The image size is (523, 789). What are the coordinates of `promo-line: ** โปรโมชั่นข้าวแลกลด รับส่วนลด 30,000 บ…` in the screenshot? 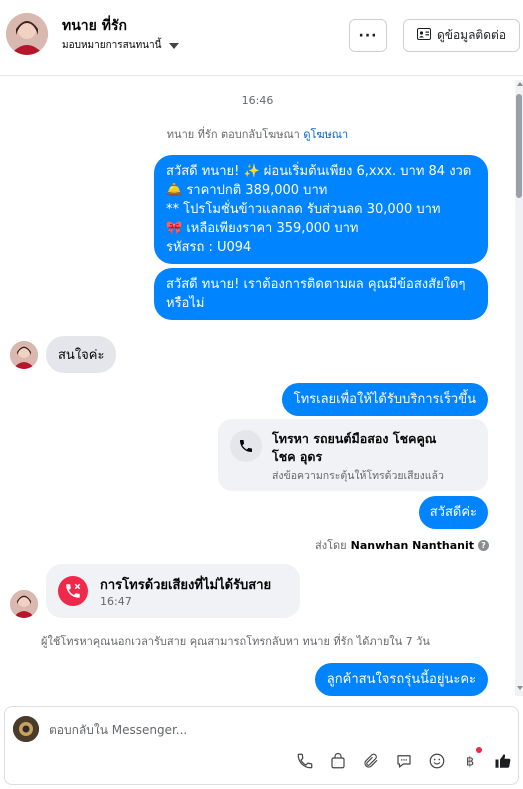 It's located at (303, 209).